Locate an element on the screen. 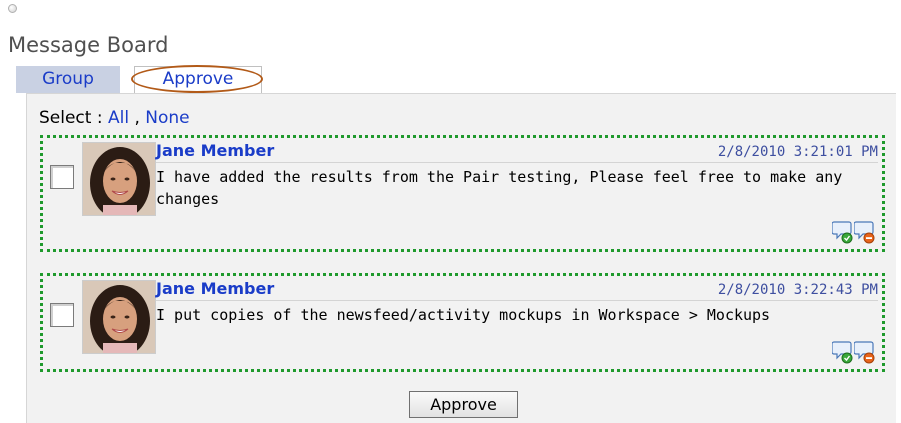 Image resolution: width=901 pixels, height=423 pixels. select-label: Select : is located at coordinates (73, 118).